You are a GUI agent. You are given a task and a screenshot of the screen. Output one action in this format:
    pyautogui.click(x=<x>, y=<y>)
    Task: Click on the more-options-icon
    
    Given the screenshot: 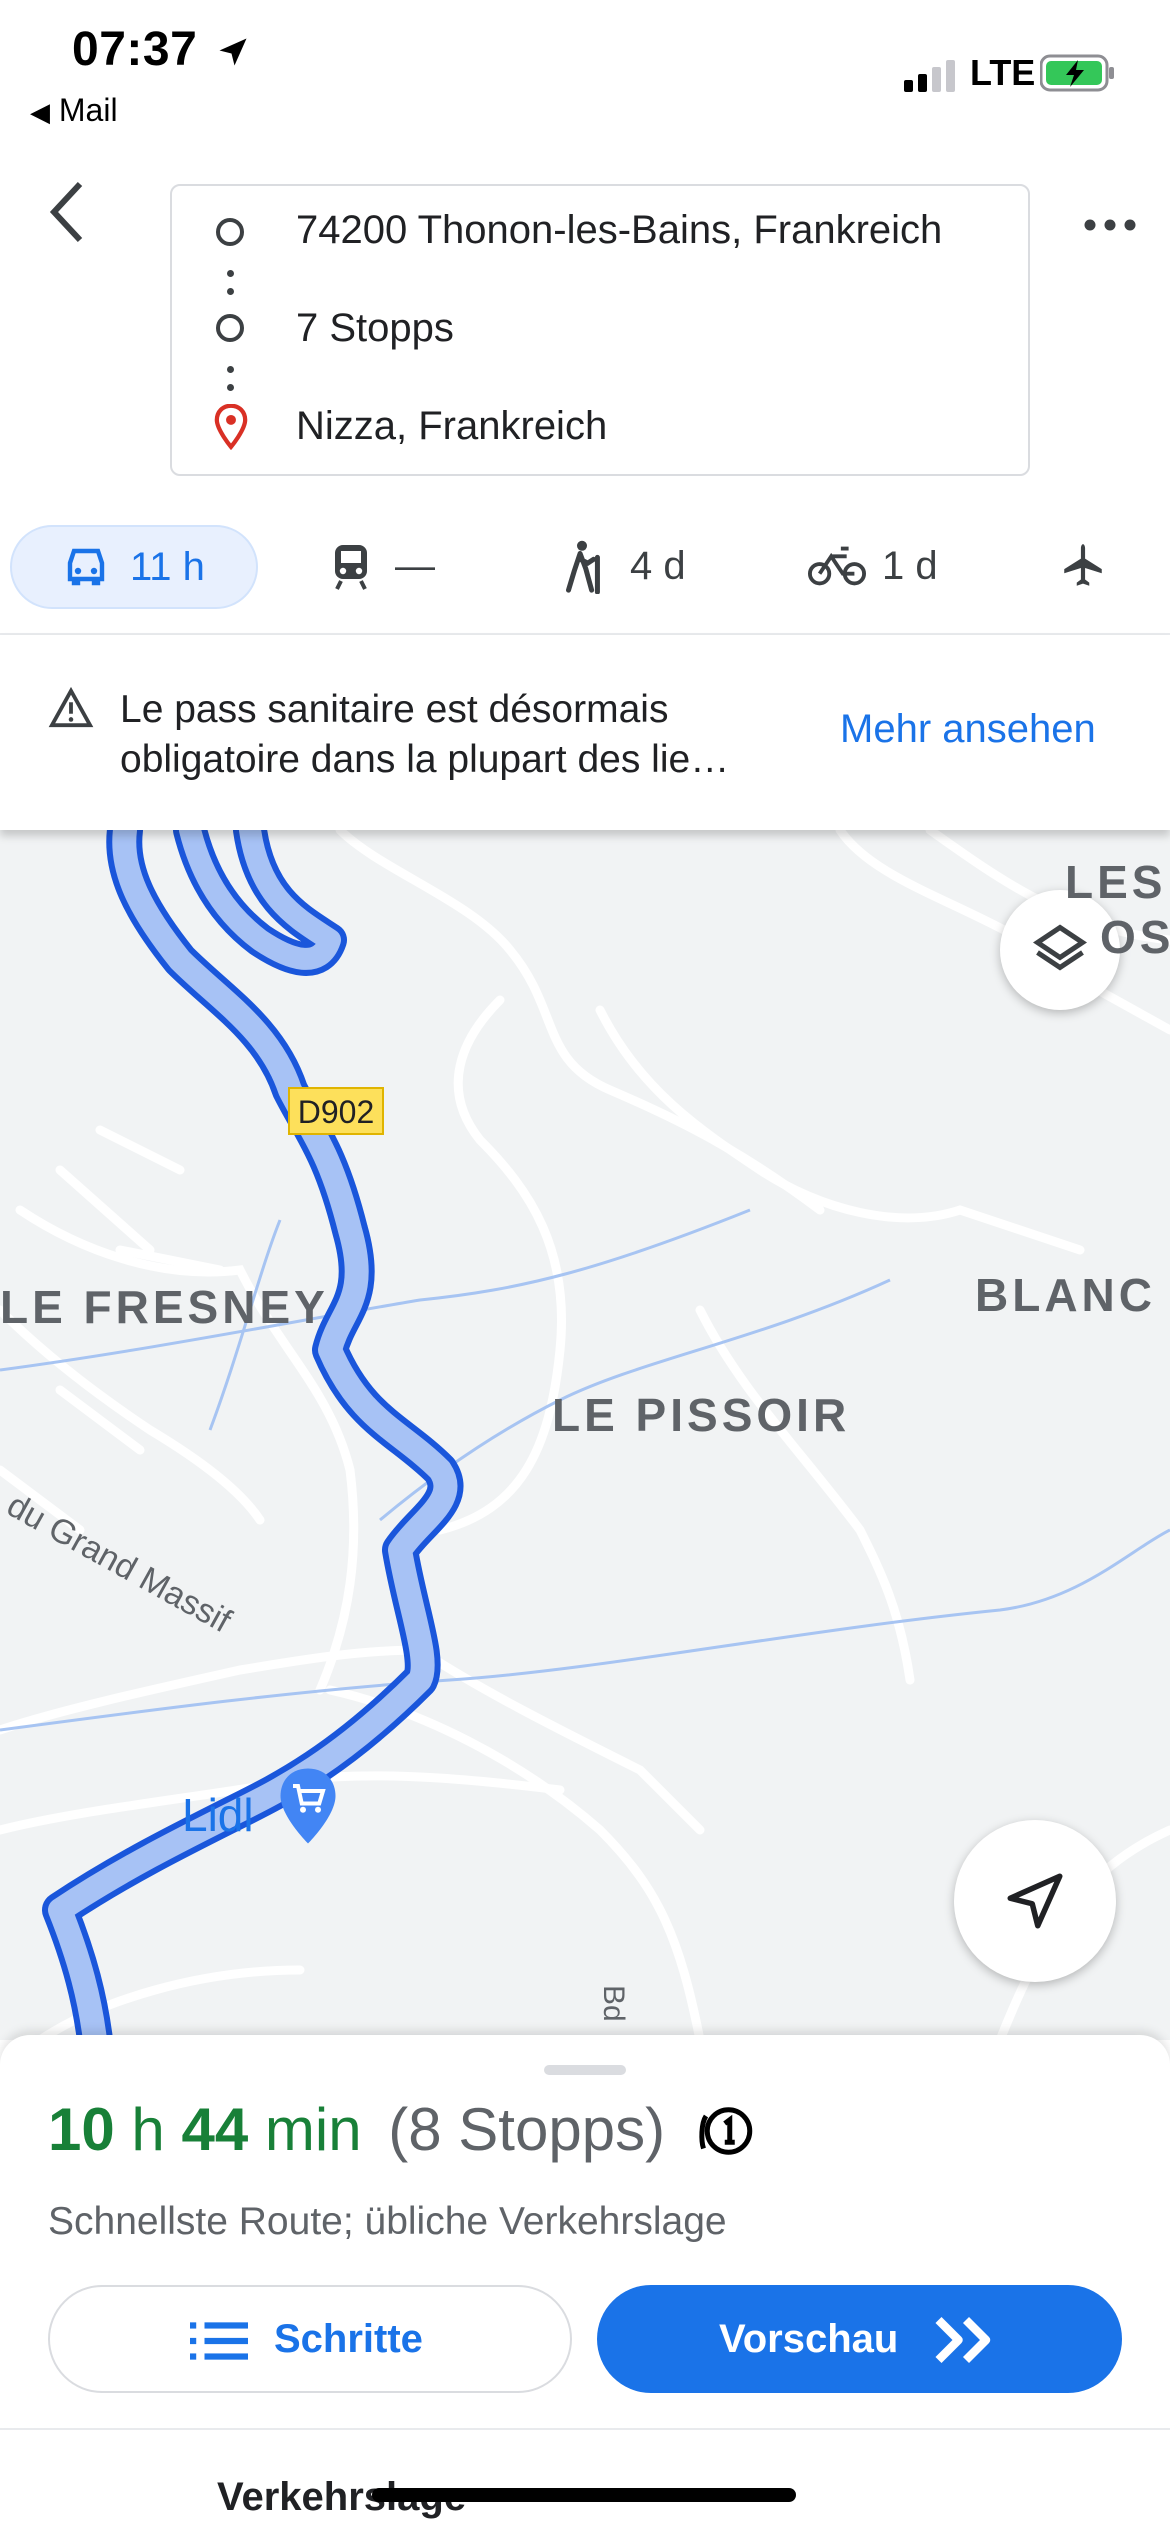 What is the action you would take?
    pyautogui.click(x=1110, y=225)
    